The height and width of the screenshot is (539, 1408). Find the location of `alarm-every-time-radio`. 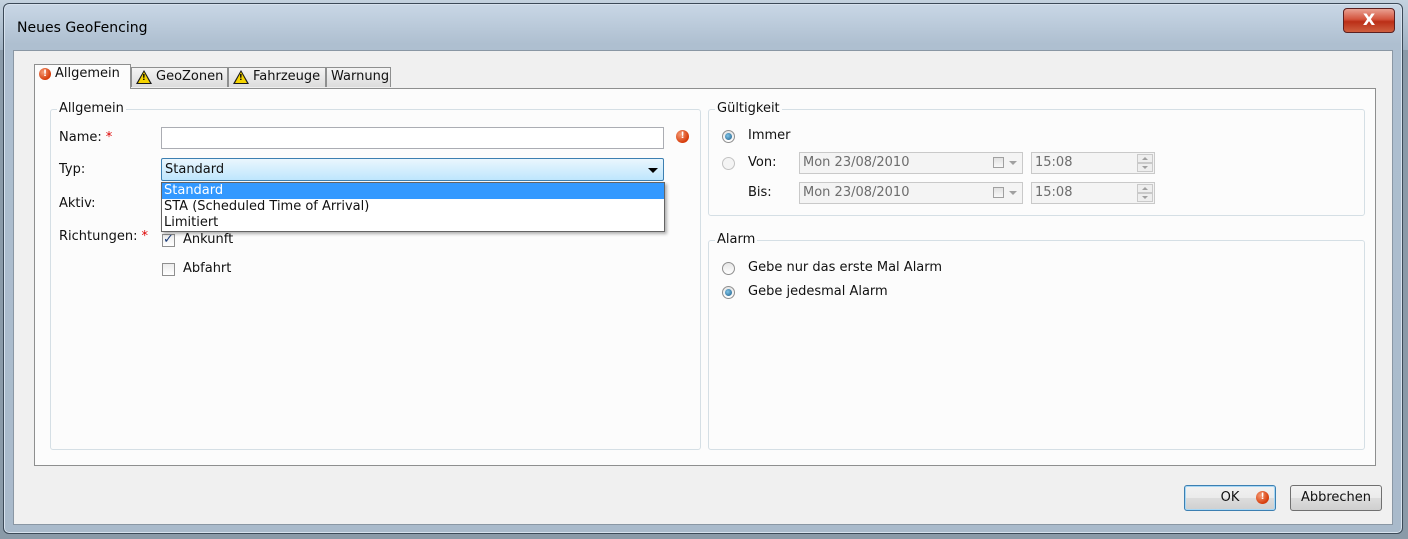

alarm-every-time-radio is located at coordinates (728, 292).